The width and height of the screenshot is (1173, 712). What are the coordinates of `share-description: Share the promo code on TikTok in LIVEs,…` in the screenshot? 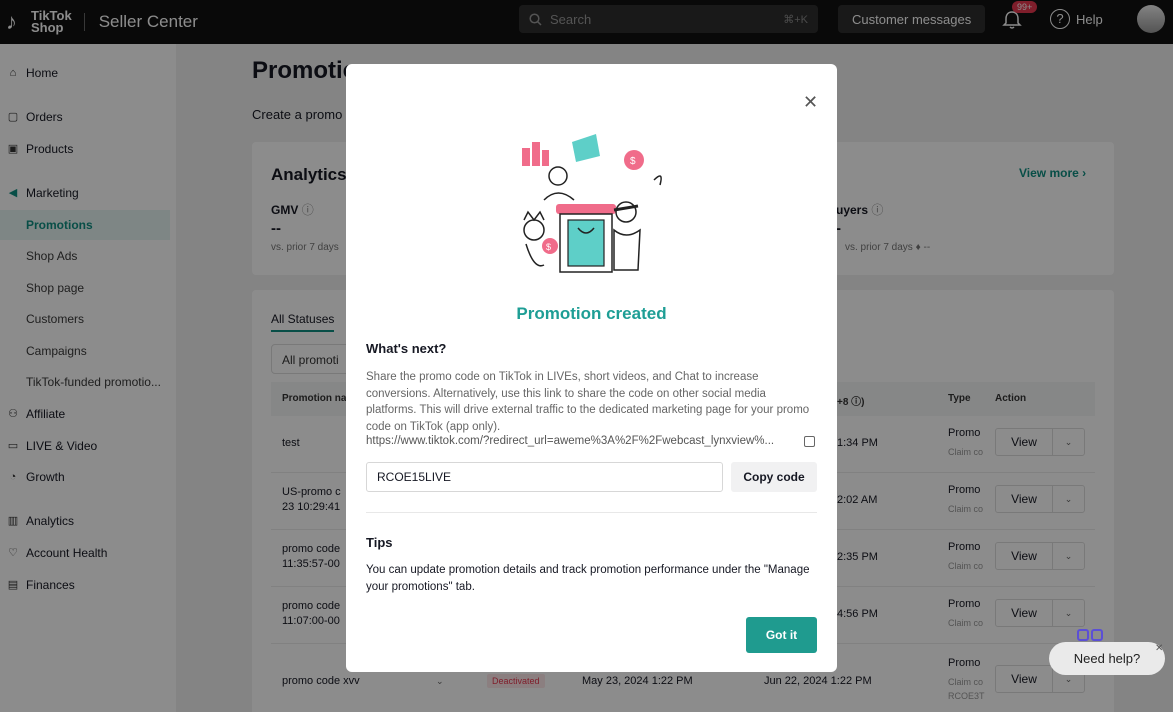 It's located at (588, 402).